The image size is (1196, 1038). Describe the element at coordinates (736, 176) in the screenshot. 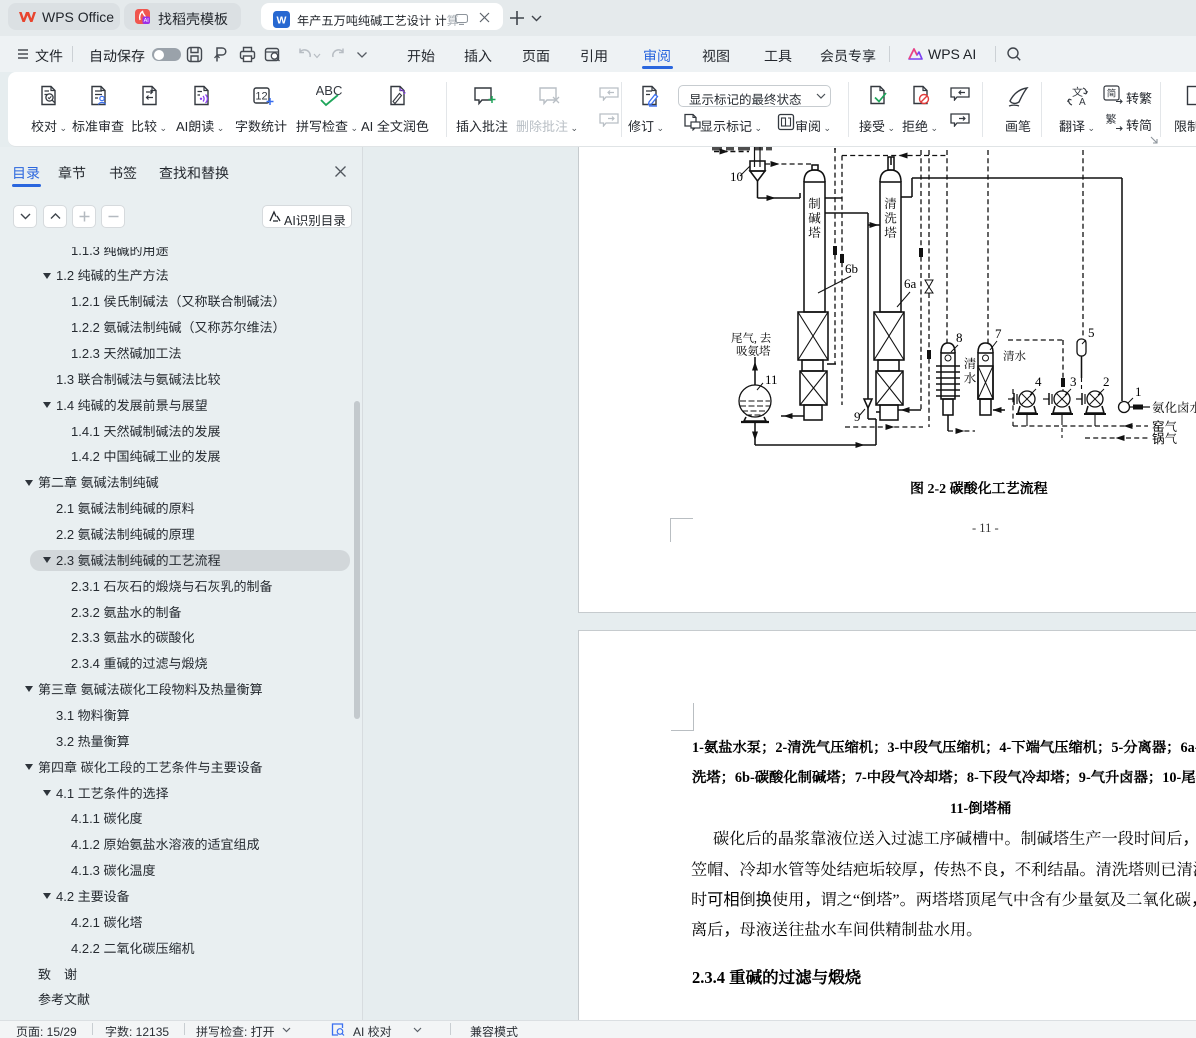

I see `svg-text: 10` at that location.